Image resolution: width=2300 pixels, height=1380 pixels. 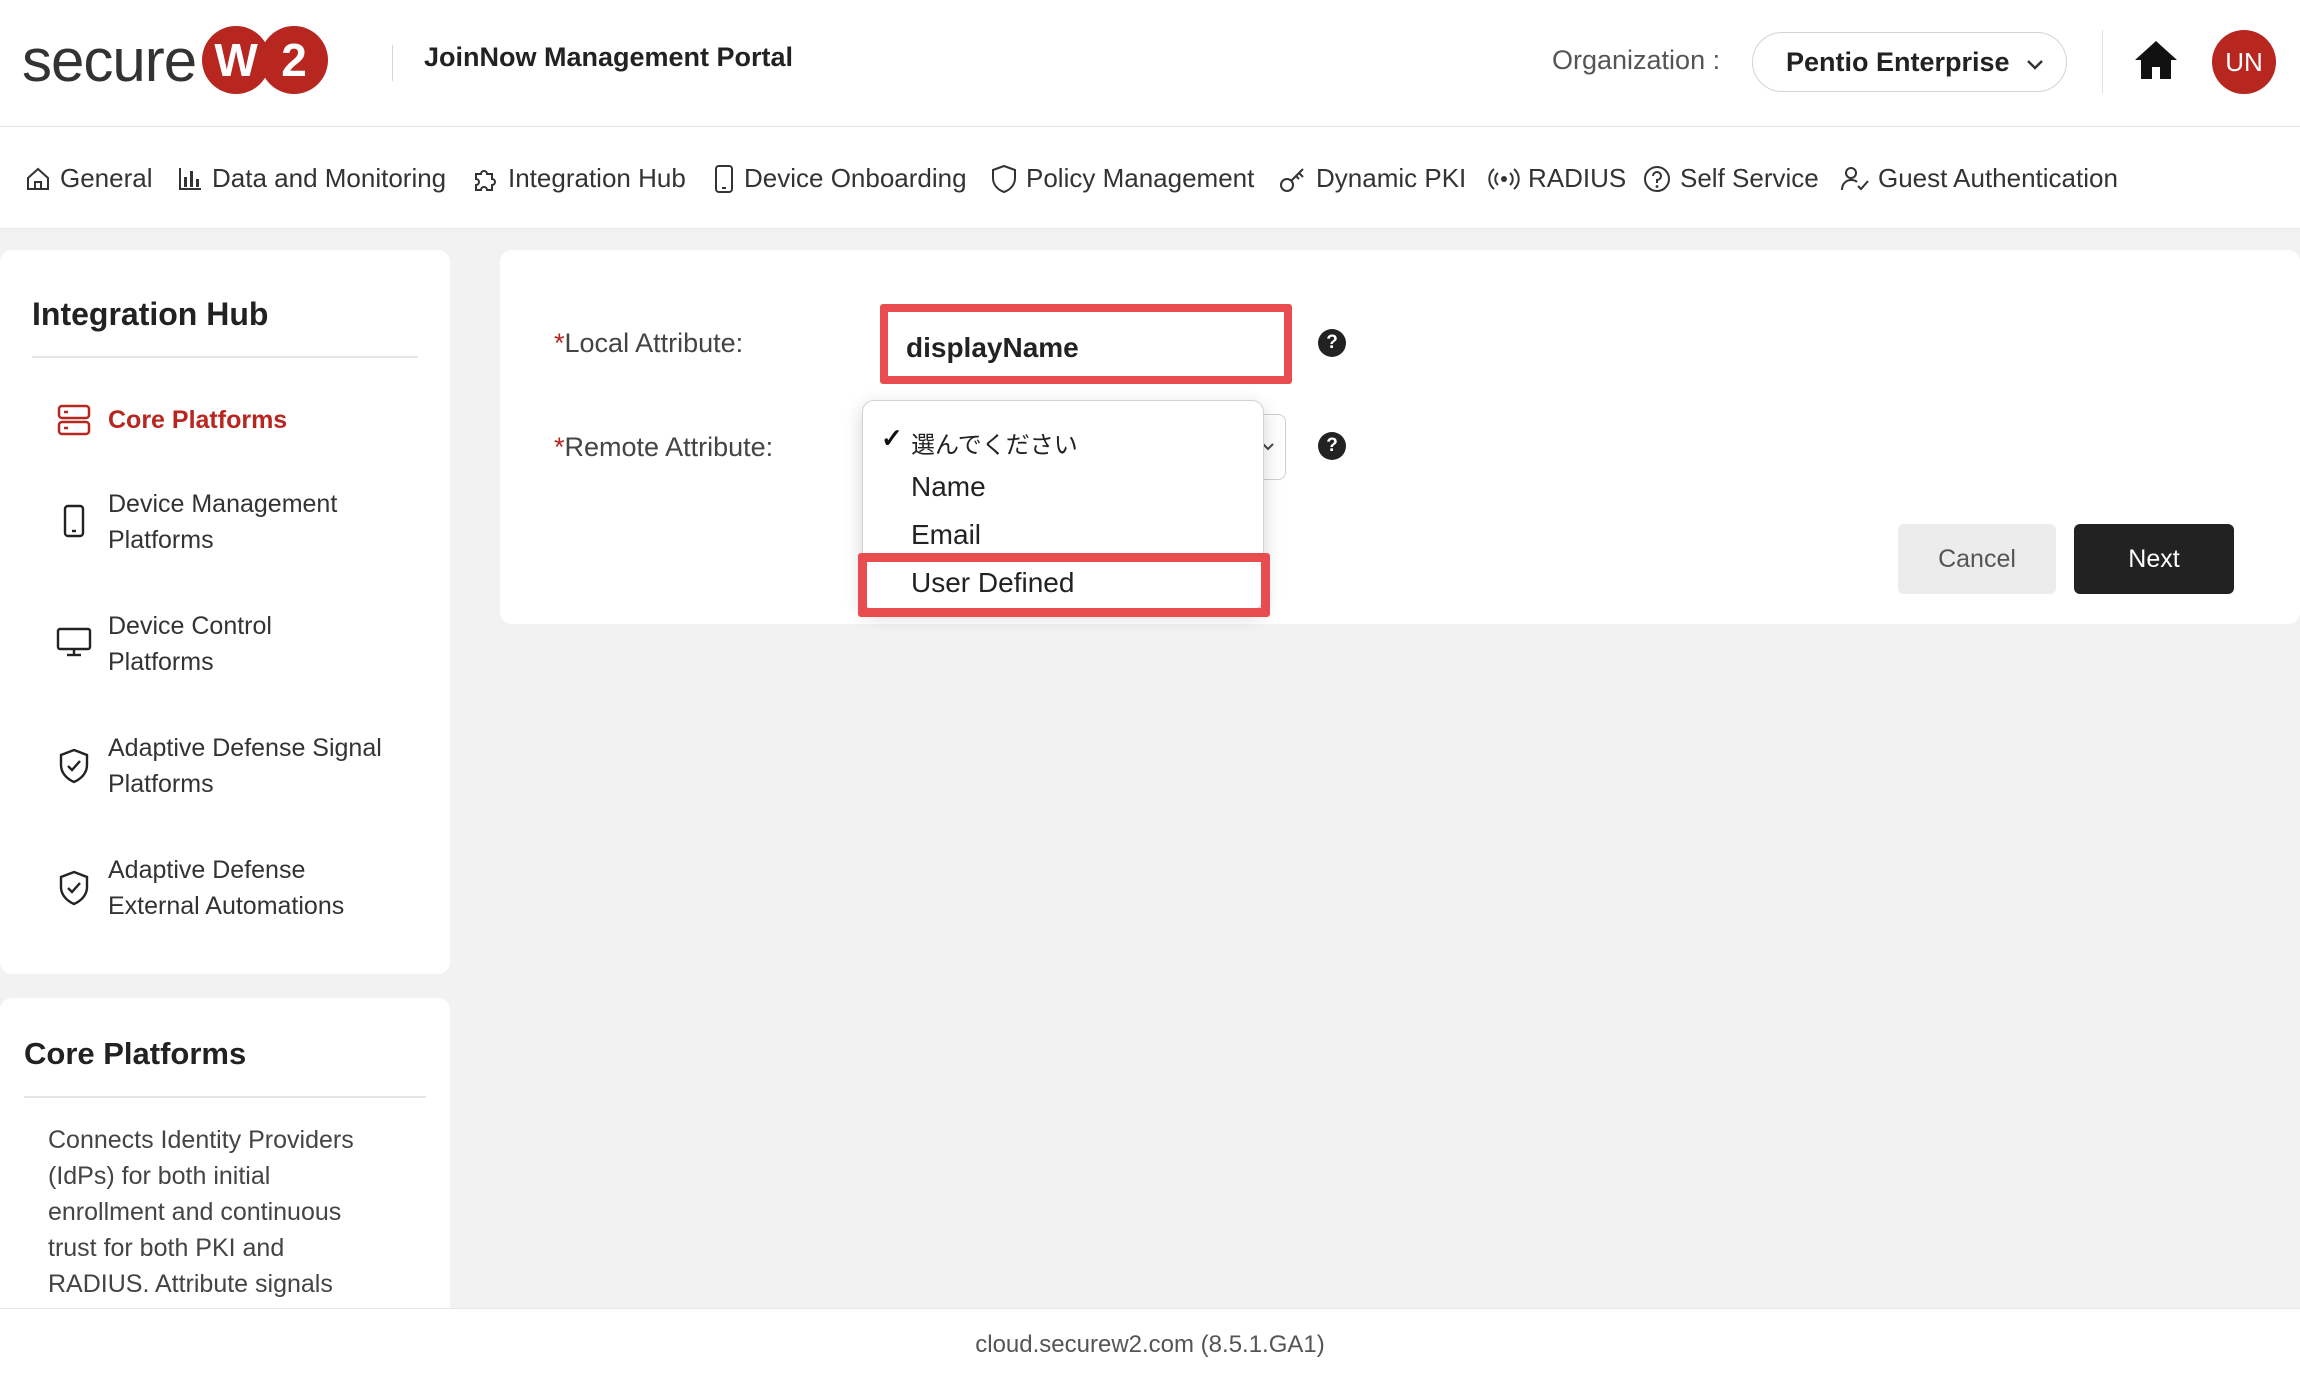 I want to click on remote-attribute-label: *Remote Attribute:, so click(x=663, y=447).